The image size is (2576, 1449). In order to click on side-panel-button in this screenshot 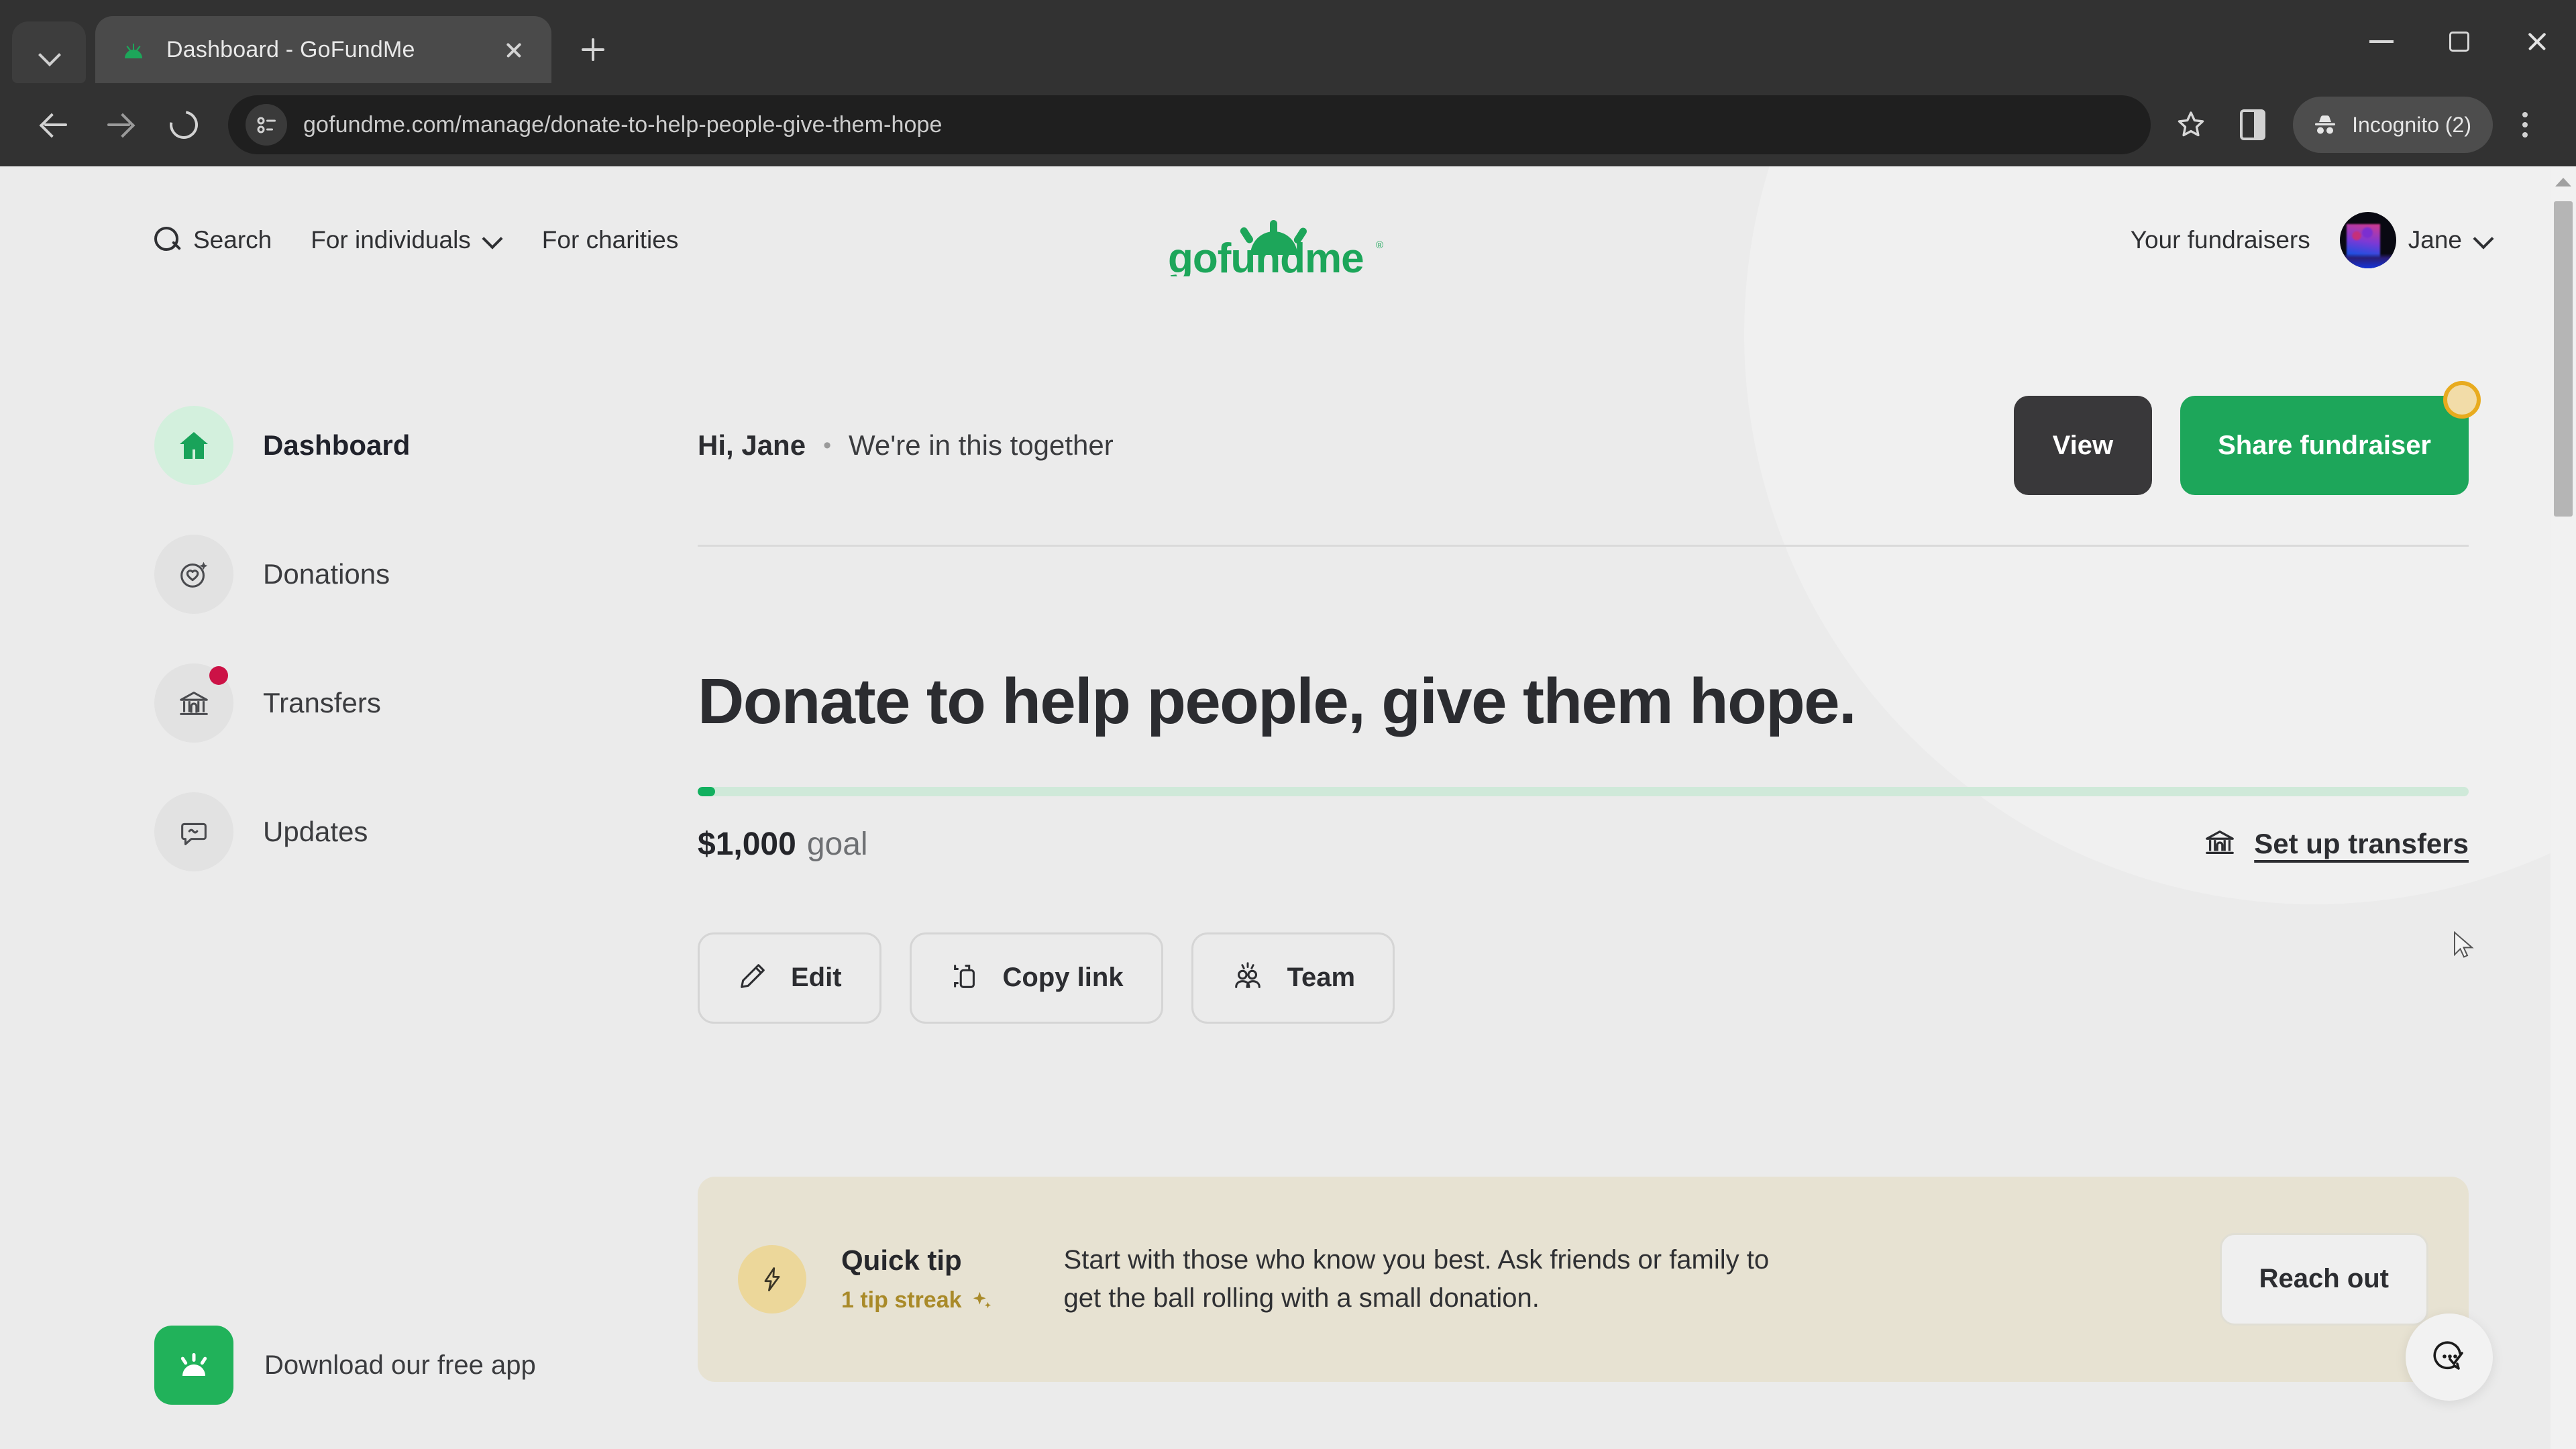, I will do `click(2253, 125)`.